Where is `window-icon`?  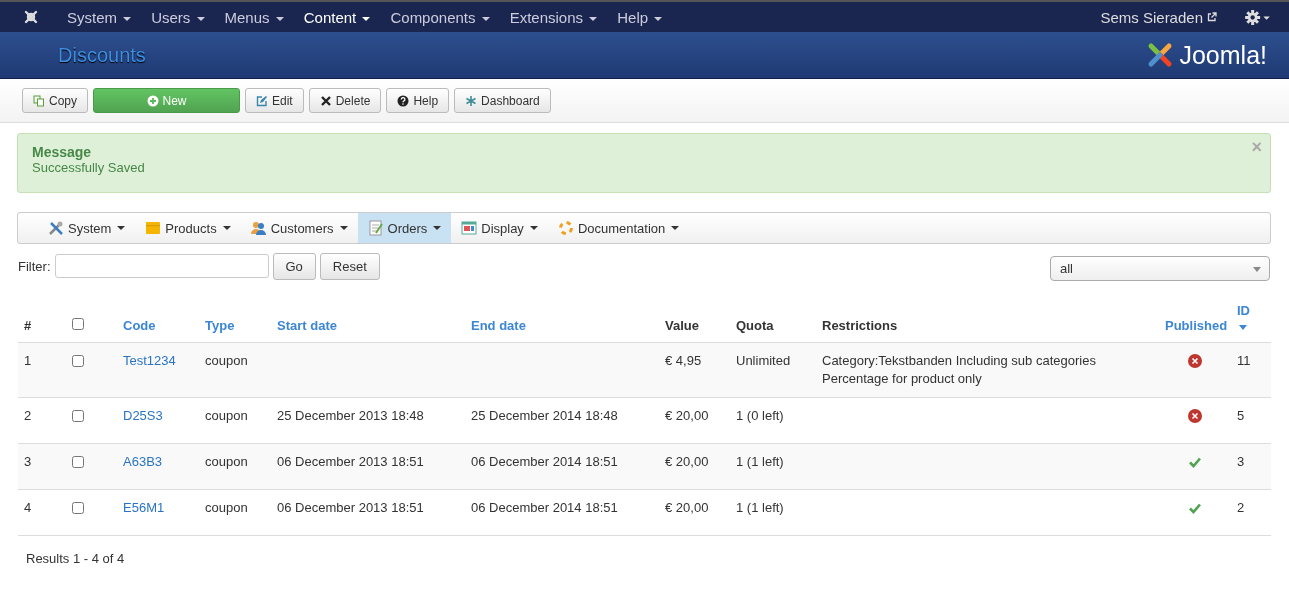 window-icon is located at coordinates (469, 228).